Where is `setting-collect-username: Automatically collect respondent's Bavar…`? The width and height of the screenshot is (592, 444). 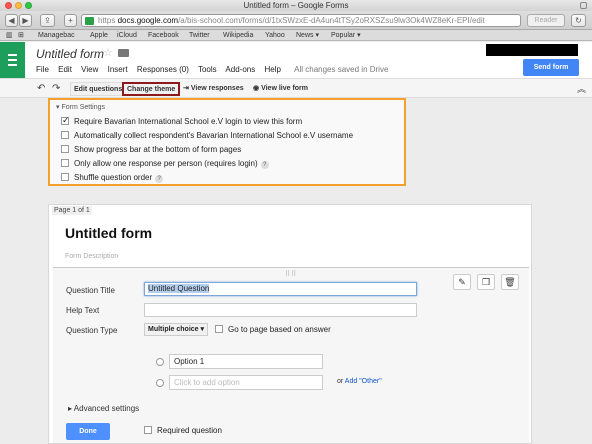
setting-collect-username: Automatically collect respondent's Bavar… is located at coordinates (207, 135).